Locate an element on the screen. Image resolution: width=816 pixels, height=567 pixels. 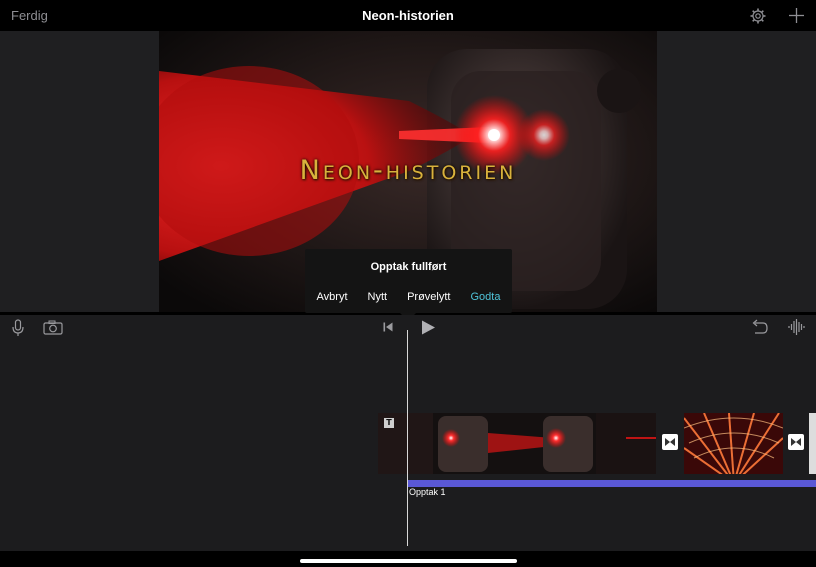
gear-icon is located at coordinates (758, 16).